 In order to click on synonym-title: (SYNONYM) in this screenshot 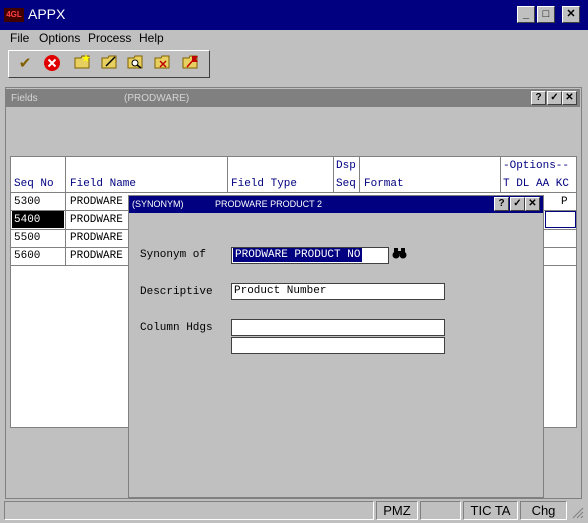, I will do `click(158, 204)`.